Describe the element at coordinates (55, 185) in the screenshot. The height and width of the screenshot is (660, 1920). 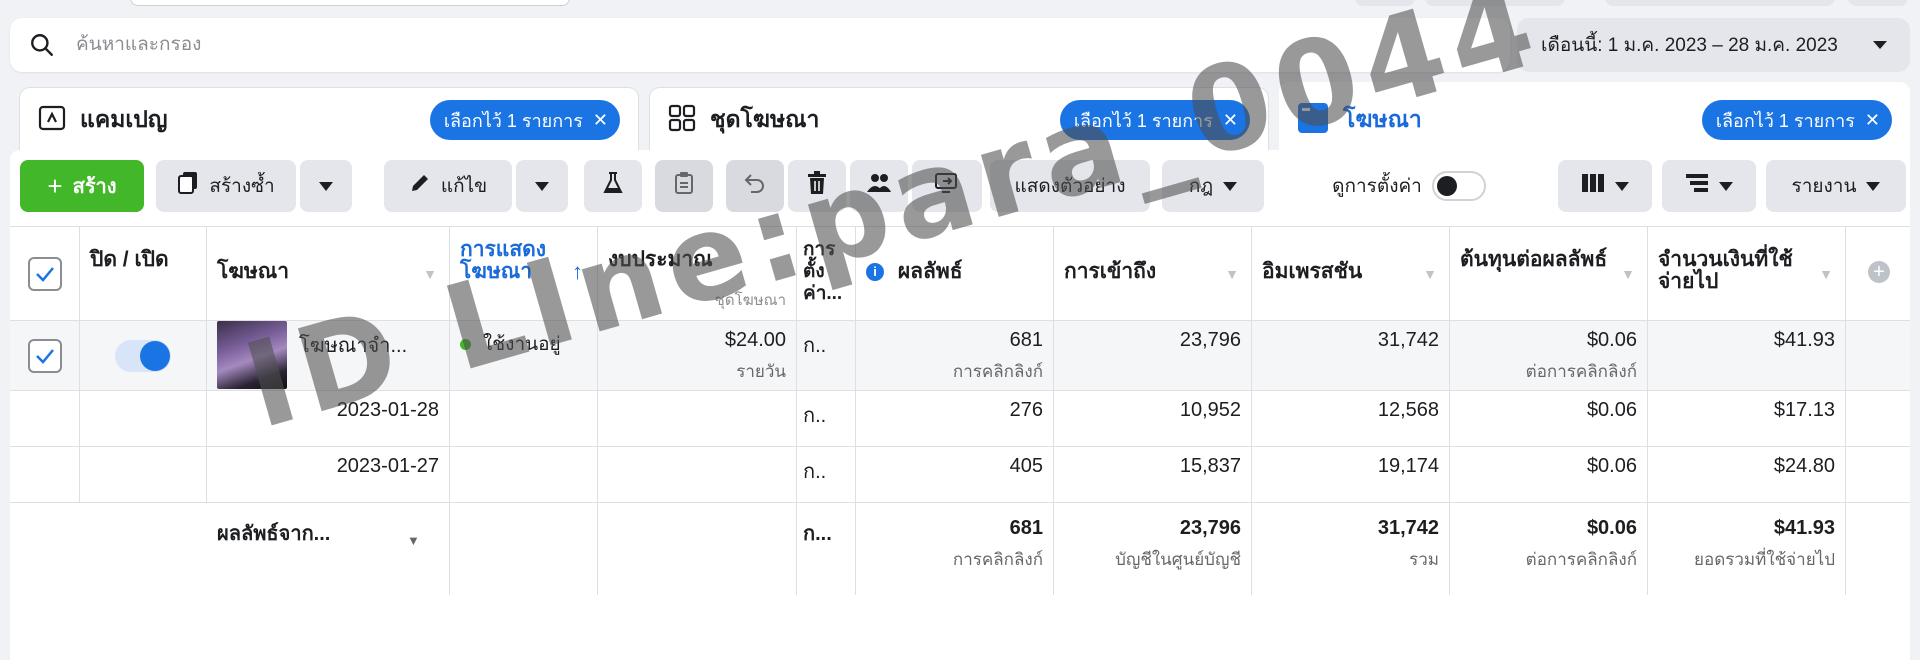
I see `plus-icon: +` at that location.